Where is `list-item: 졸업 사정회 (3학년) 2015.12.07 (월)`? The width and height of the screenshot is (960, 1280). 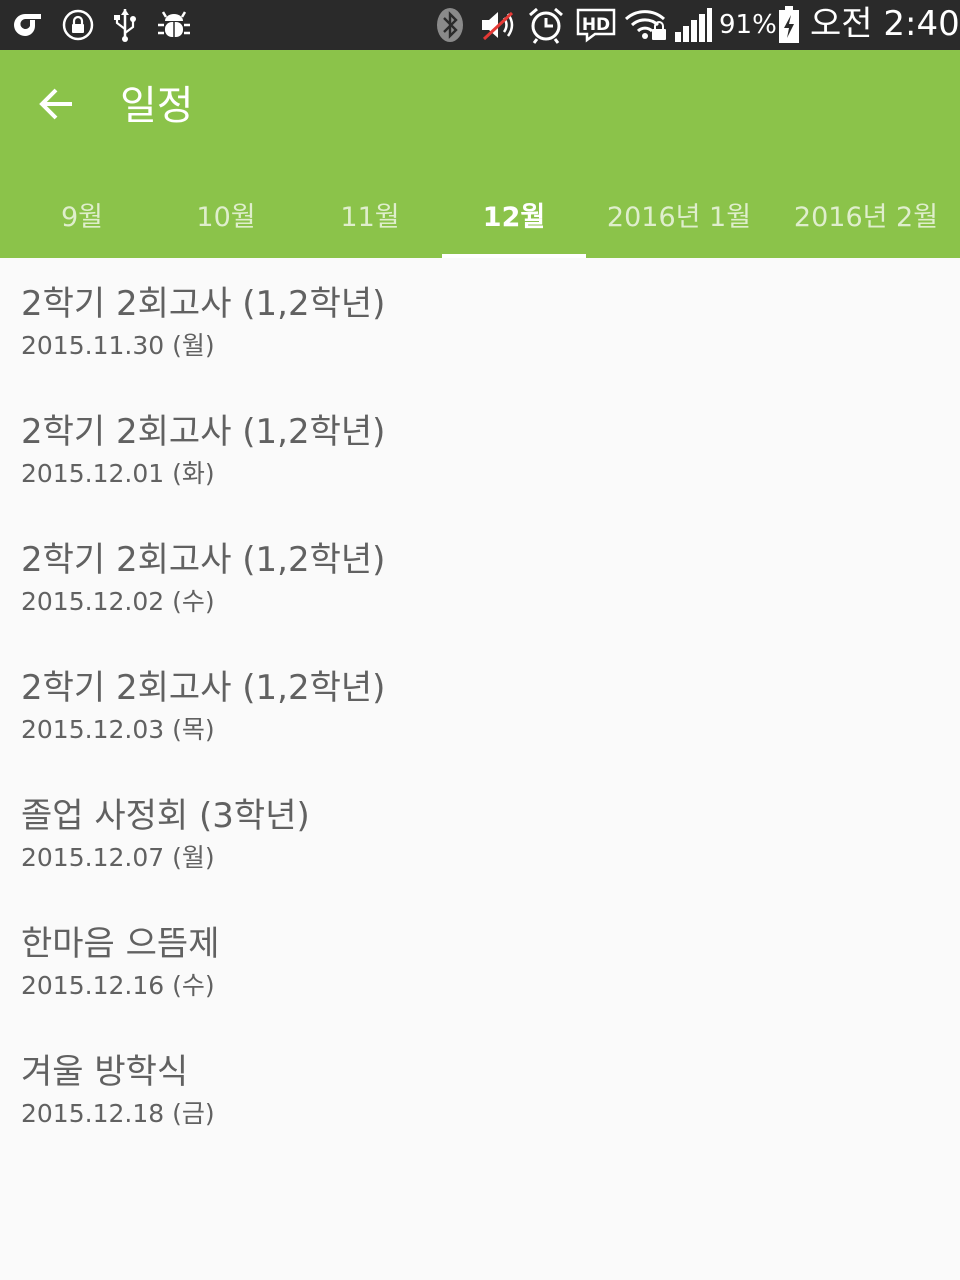 list-item: 졸업 사정회 (3학년) 2015.12.07 (월) is located at coordinates (480, 834).